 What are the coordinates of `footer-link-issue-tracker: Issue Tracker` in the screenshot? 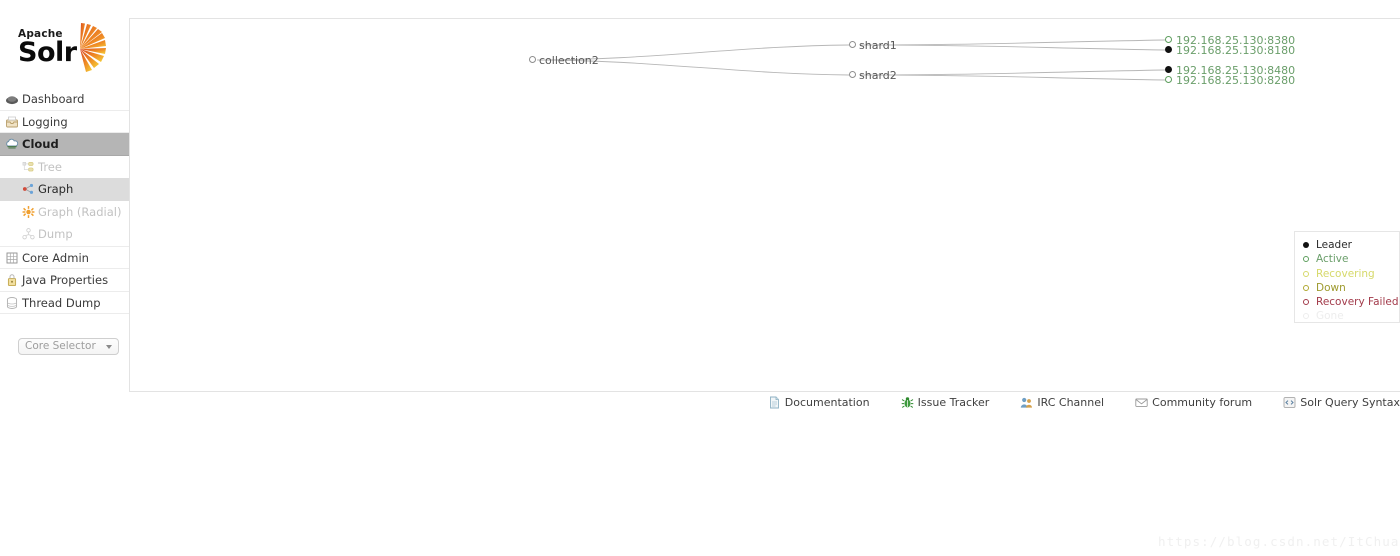 It's located at (945, 403).